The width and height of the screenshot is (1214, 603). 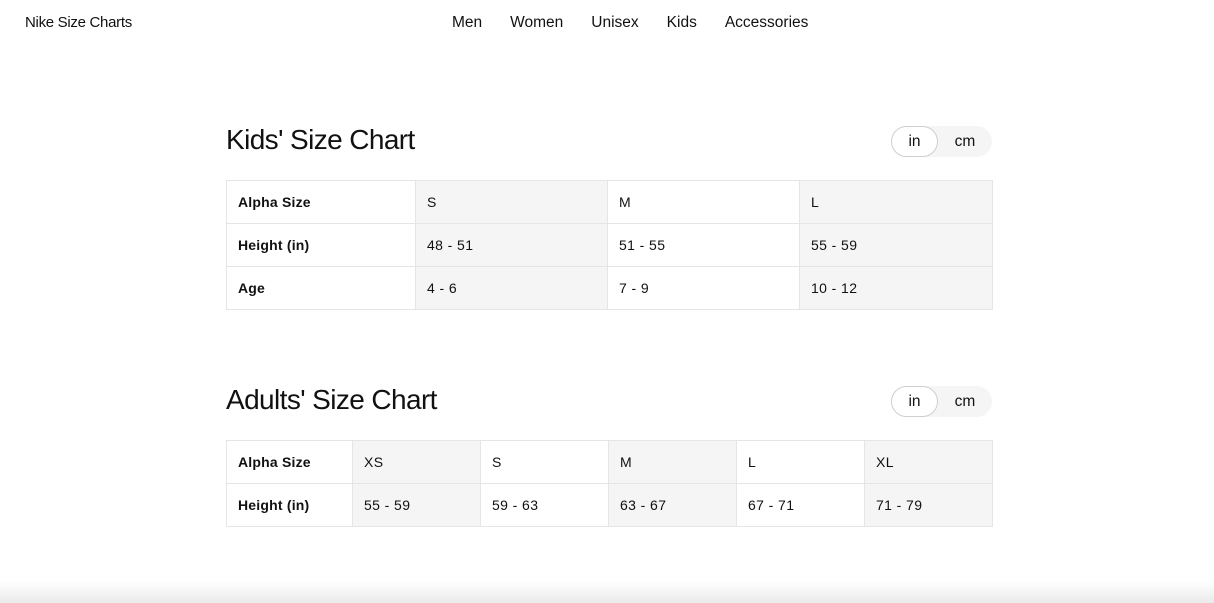 What do you see at coordinates (896, 288) in the screenshot?
I see `table-cell: 10 - 12` at bounding box center [896, 288].